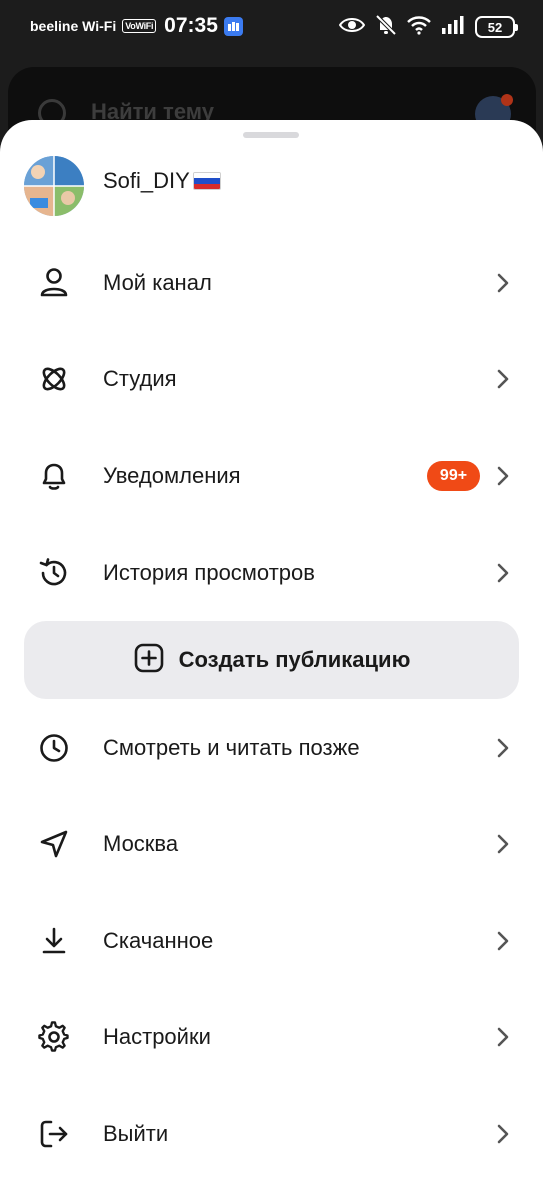 Image resolution: width=543 pixels, height=1200 pixels. Describe the element at coordinates (271, 1037) in the screenshot. I see `menu-item-settings: Настройки` at that location.